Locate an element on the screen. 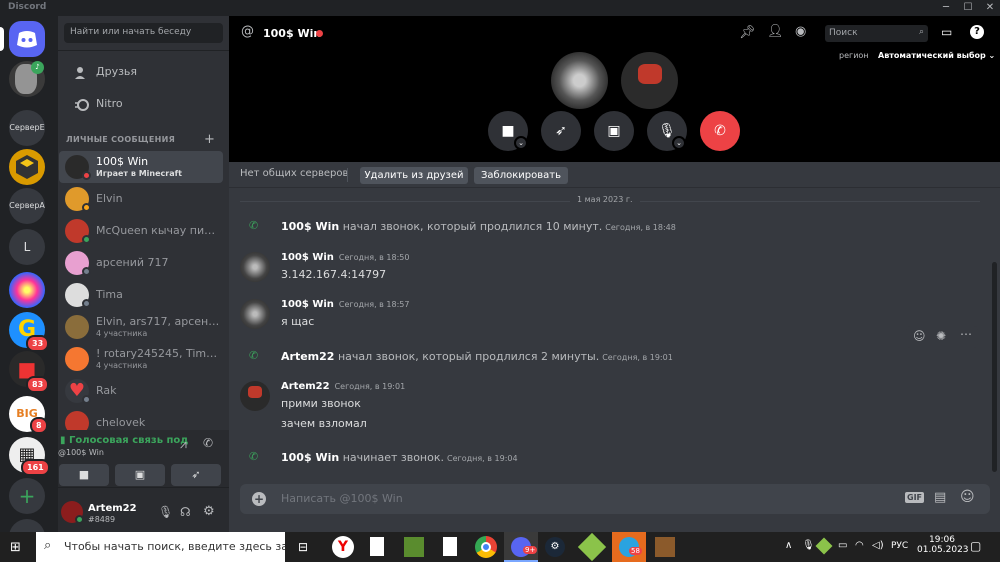 The width and height of the screenshot is (1000, 562). activity-button: ➶ is located at coordinates (196, 475).